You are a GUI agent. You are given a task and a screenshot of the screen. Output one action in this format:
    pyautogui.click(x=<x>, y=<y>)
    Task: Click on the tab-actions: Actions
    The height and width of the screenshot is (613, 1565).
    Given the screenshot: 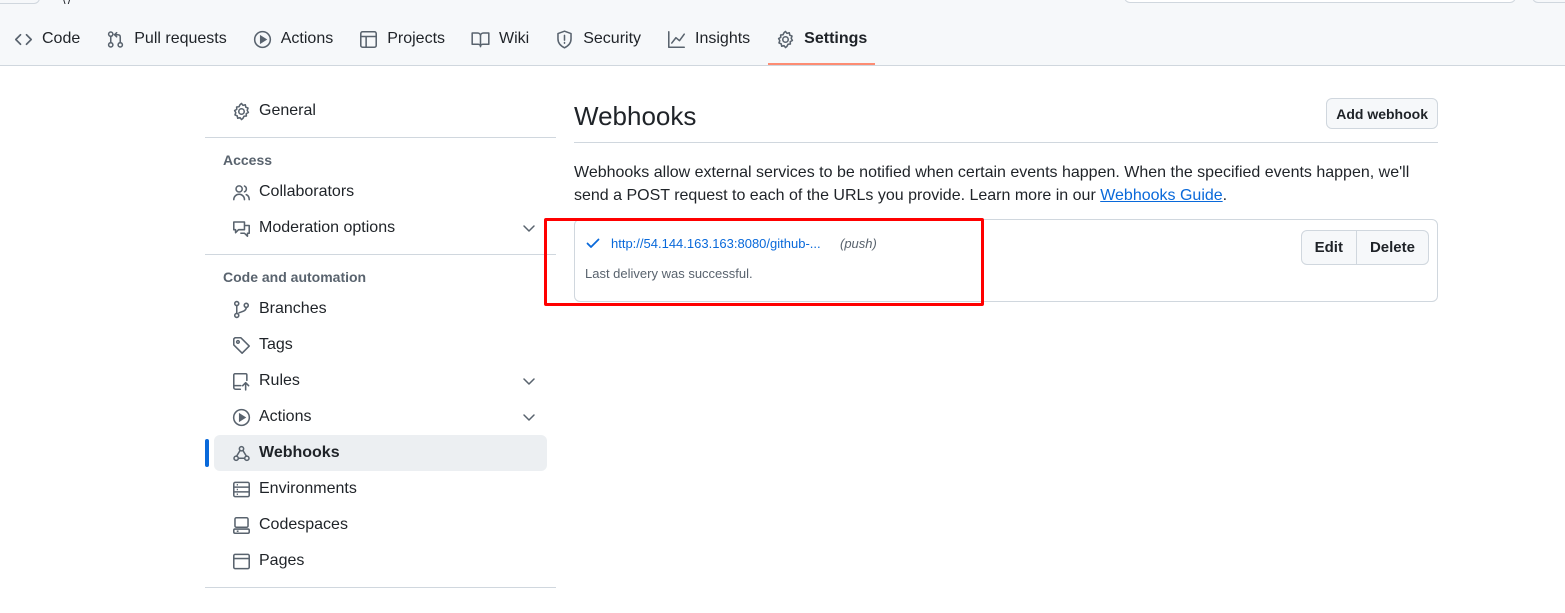 What is the action you would take?
    pyautogui.click(x=293, y=39)
    